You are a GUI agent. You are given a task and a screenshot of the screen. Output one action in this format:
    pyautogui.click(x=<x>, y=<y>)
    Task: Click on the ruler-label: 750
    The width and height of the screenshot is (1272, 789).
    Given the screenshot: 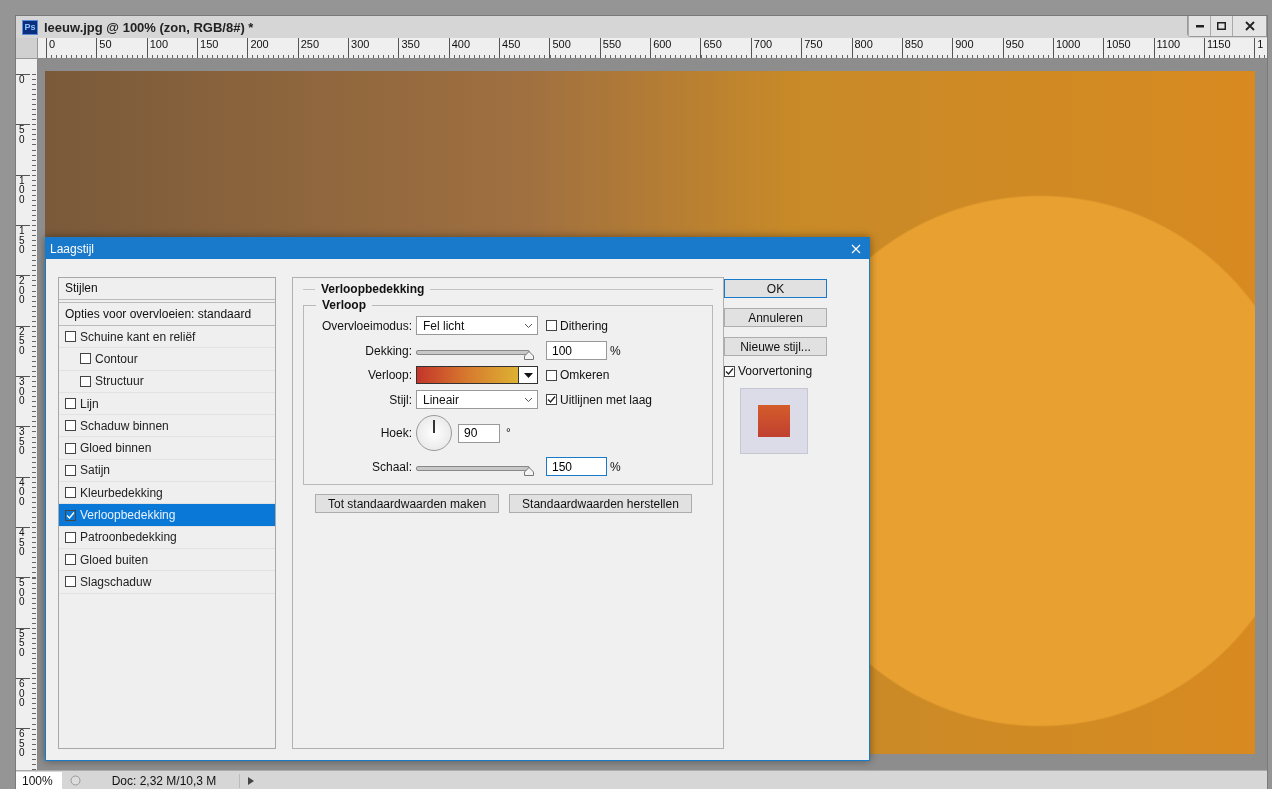 What is the action you would take?
    pyautogui.click(x=826, y=48)
    